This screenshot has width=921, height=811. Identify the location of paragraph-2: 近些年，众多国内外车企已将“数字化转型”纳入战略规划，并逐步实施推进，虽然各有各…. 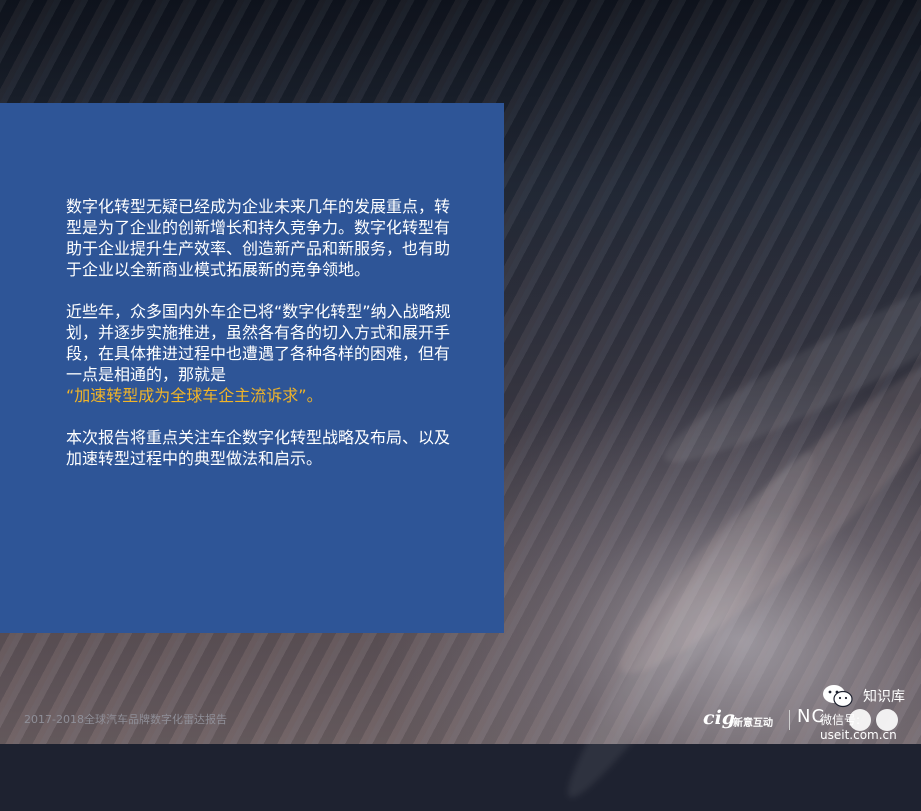
(261, 353).